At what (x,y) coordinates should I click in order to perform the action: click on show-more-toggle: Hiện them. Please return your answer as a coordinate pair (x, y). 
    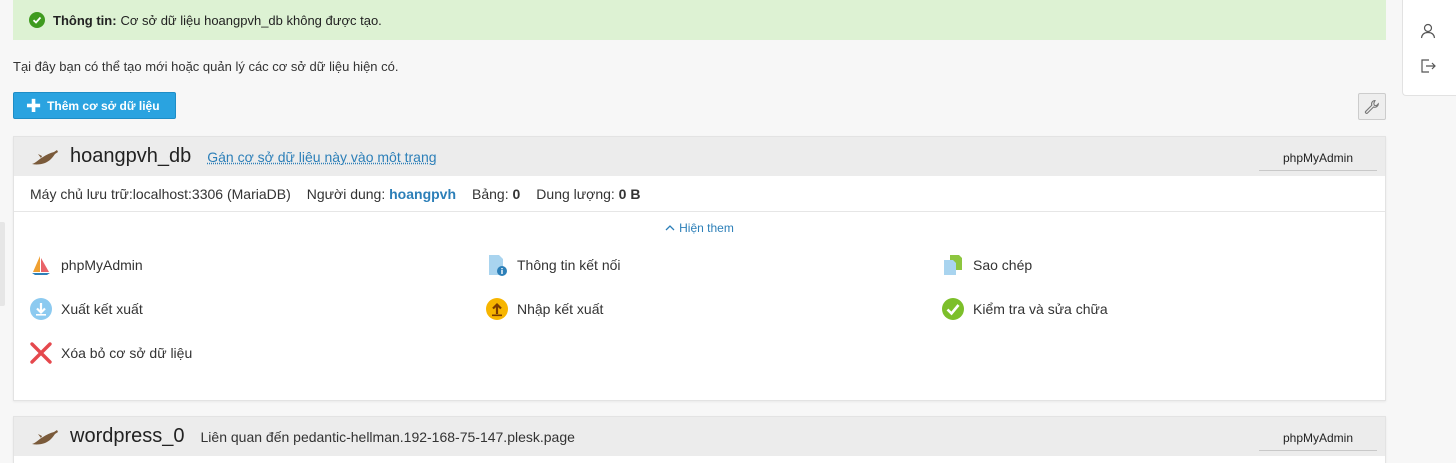
    Looking at the image, I should click on (699, 228).